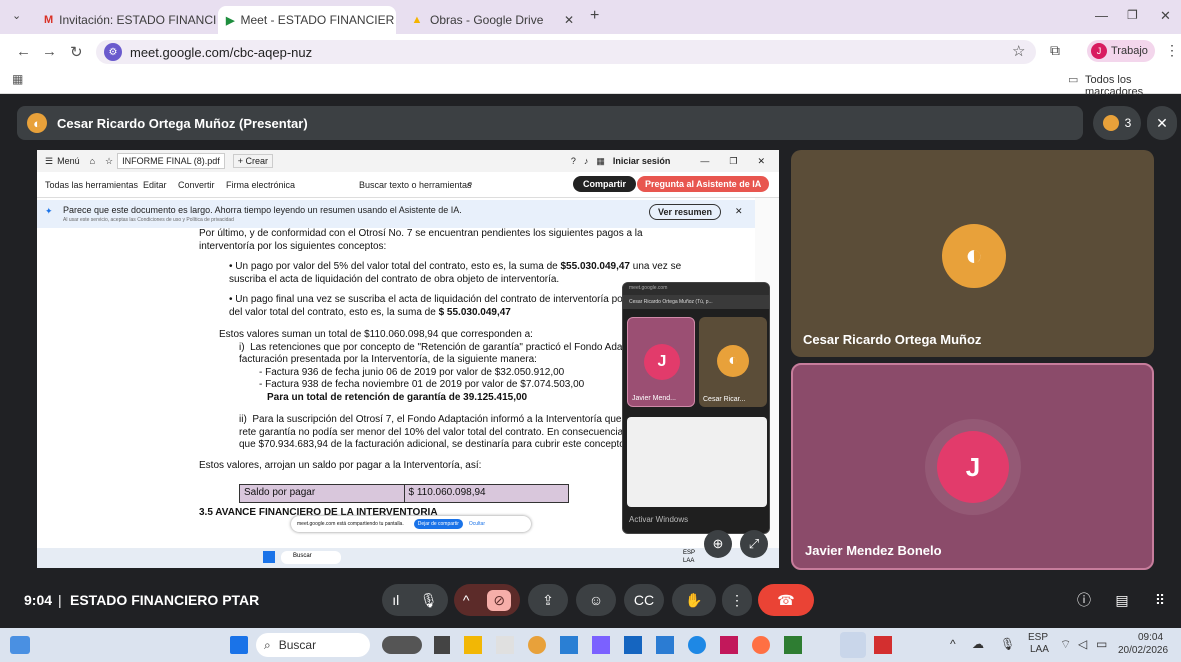  I want to click on forward-icon: →, so click(49, 51).